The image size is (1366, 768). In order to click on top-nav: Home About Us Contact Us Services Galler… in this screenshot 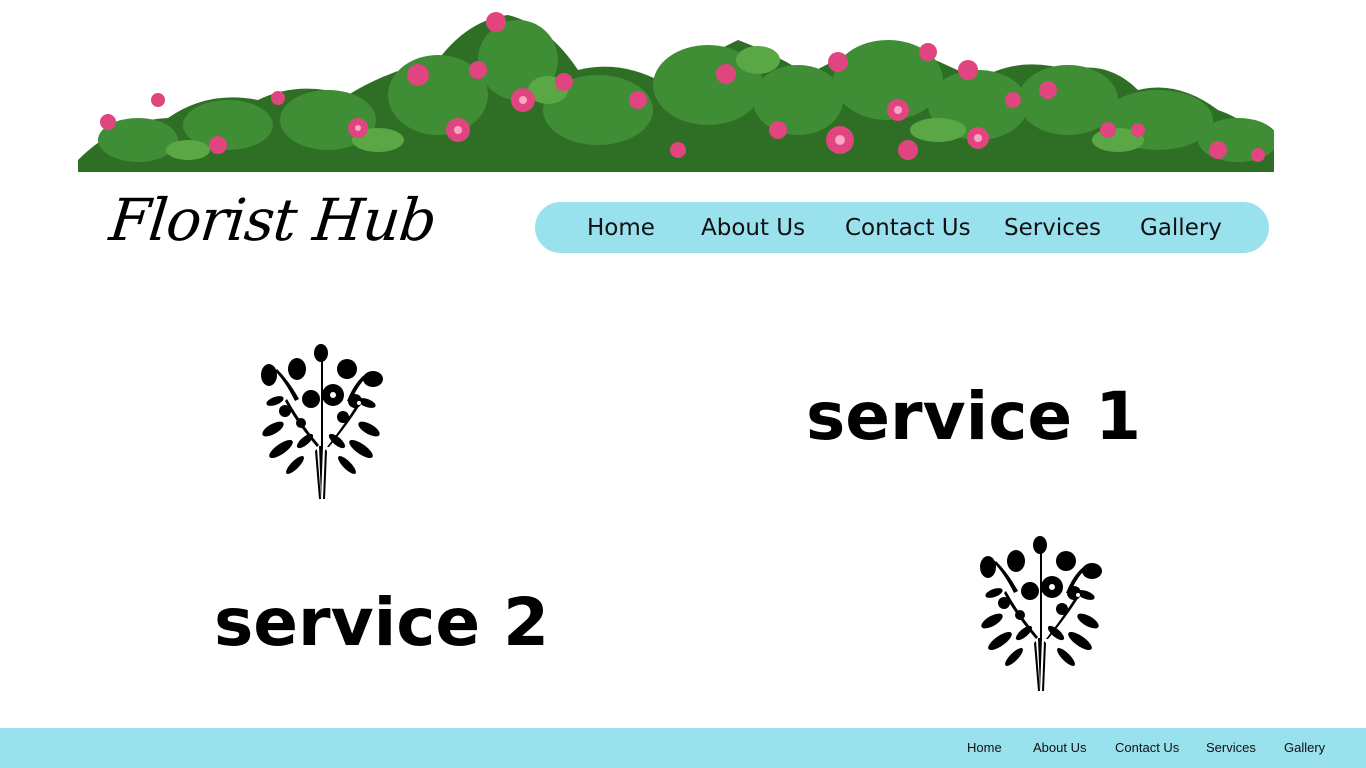, I will do `click(902, 227)`.